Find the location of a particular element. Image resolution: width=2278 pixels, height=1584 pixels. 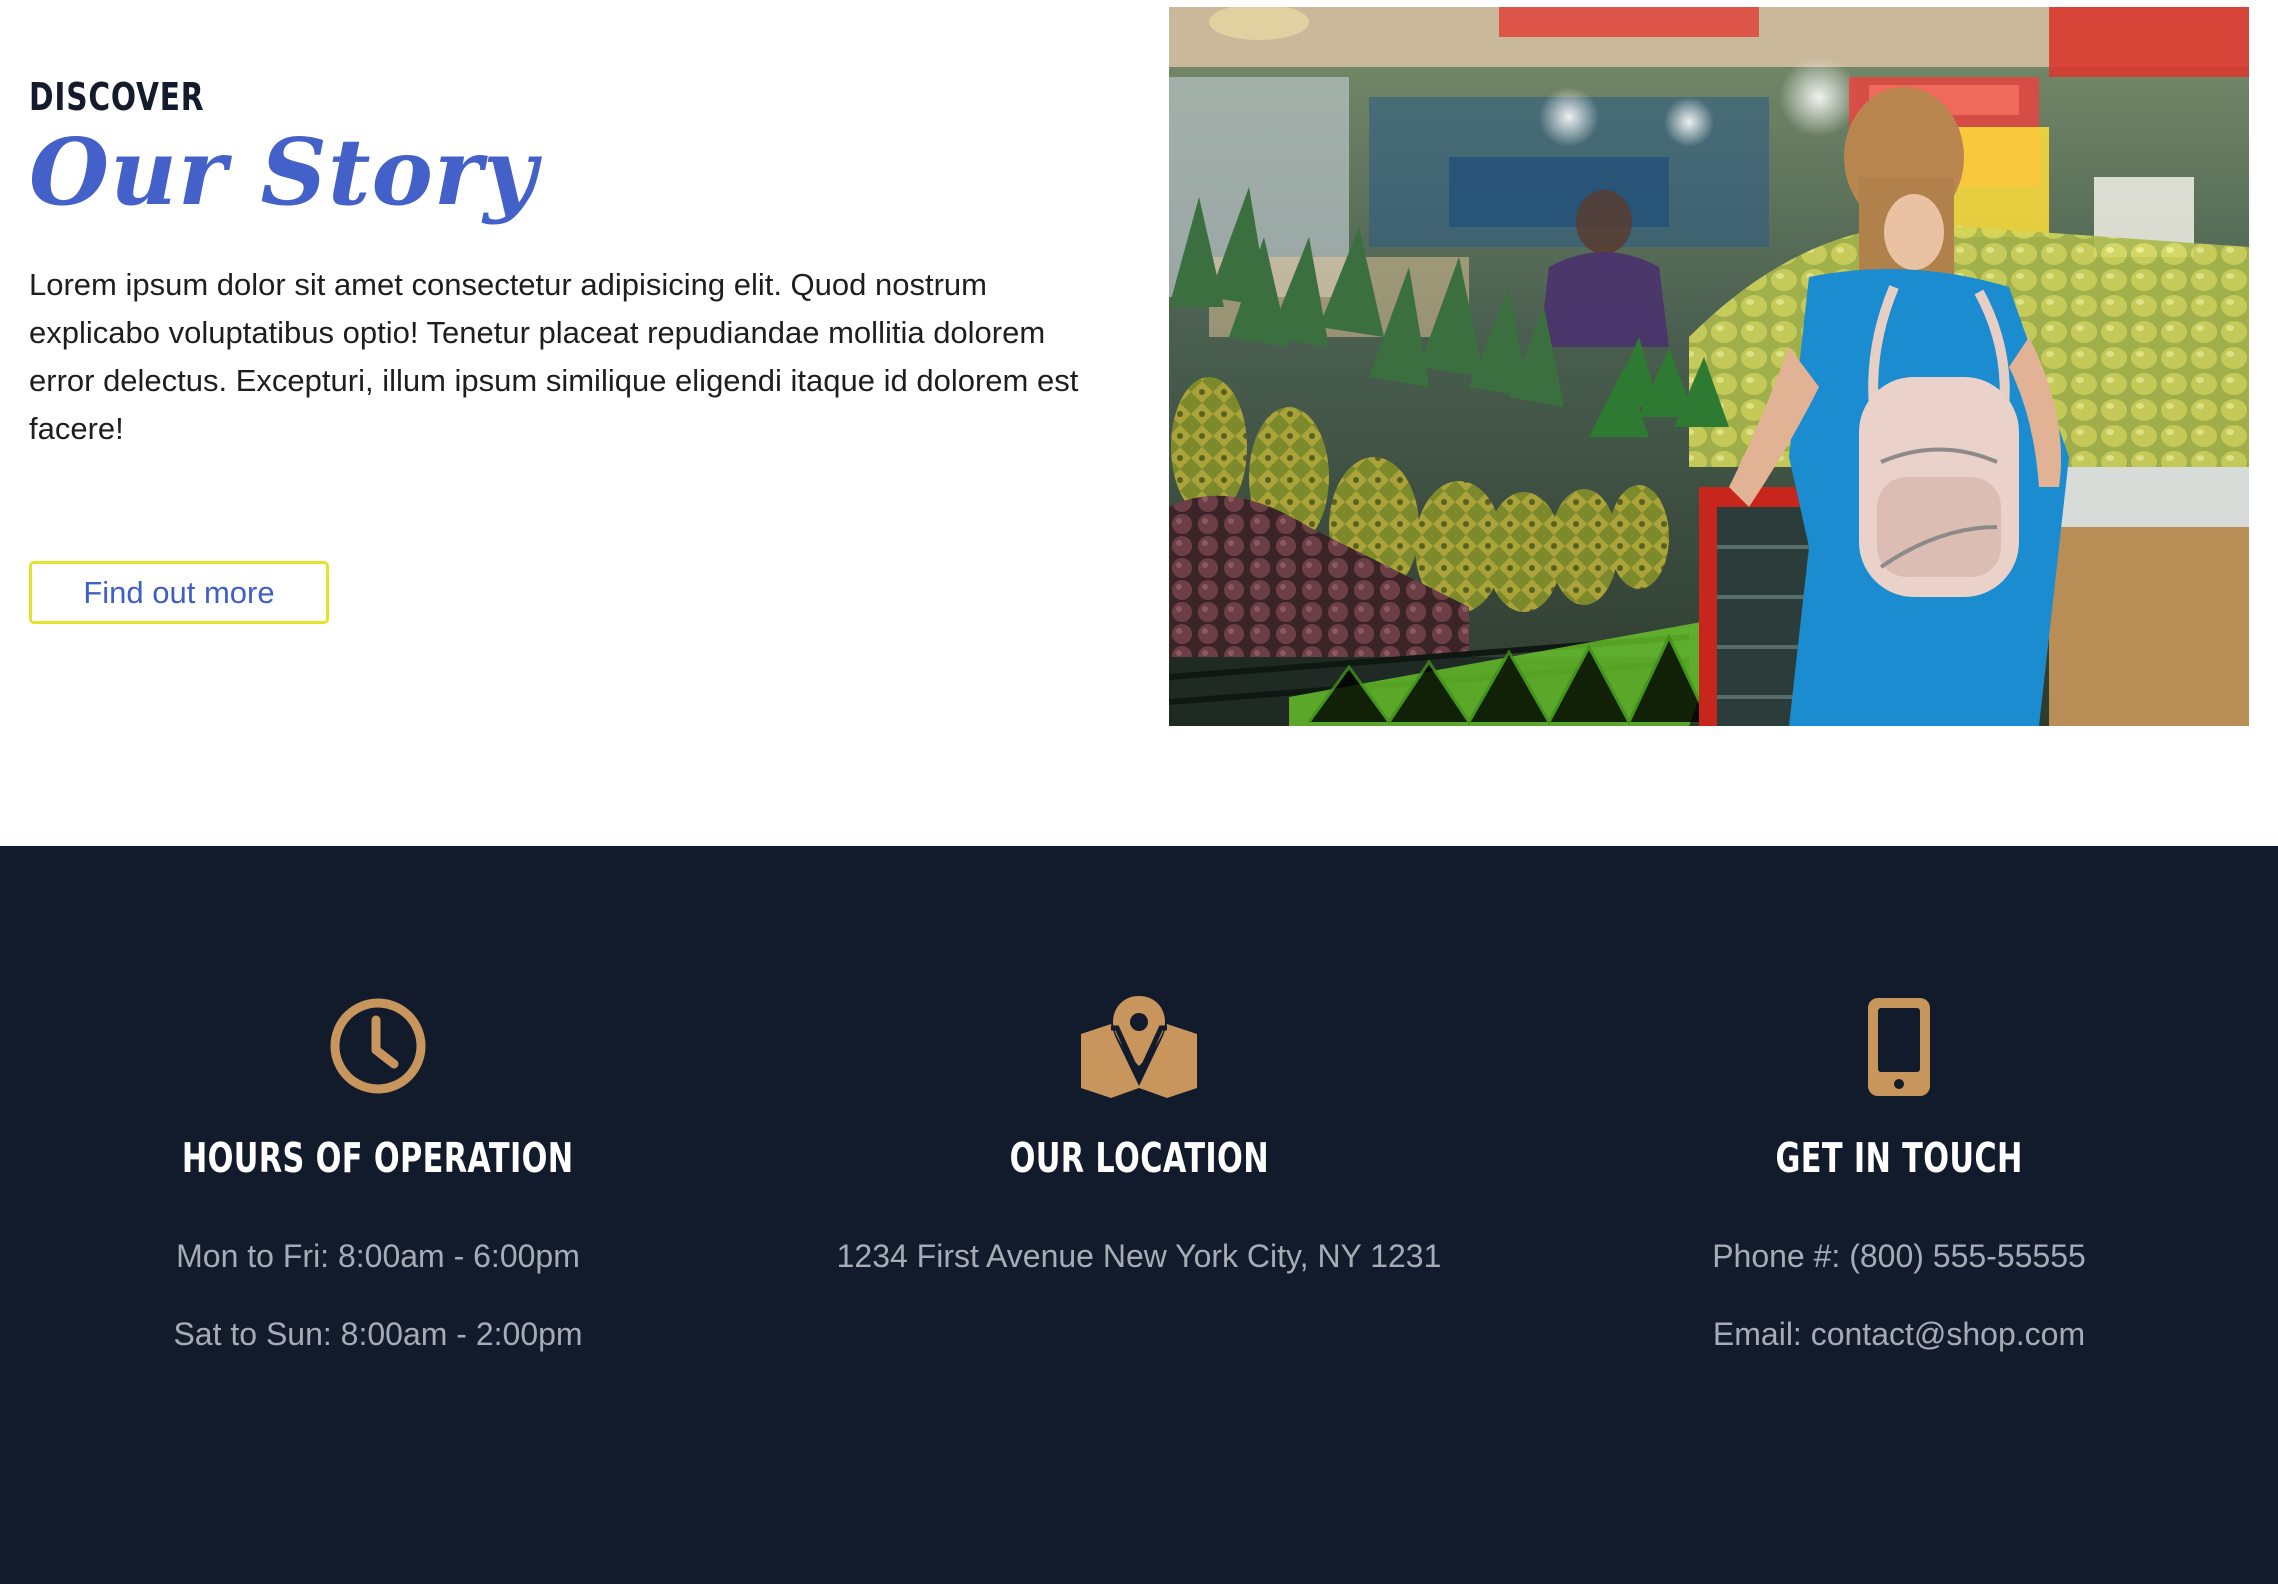

contact-phone: Phone #: (800) 555-55555 is located at coordinates (1899, 1256).